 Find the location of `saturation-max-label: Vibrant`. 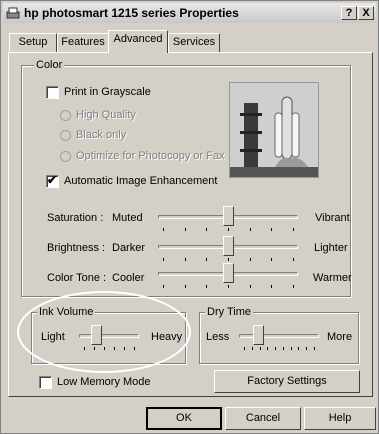

saturation-max-label: Vibrant is located at coordinates (332, 218).